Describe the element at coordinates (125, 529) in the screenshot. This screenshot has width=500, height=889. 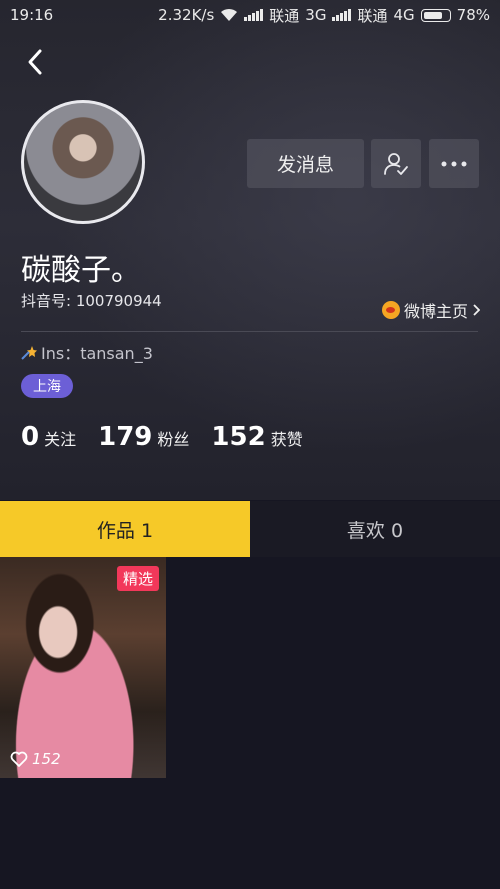
I see `tab-works: 作品 1` at that location.